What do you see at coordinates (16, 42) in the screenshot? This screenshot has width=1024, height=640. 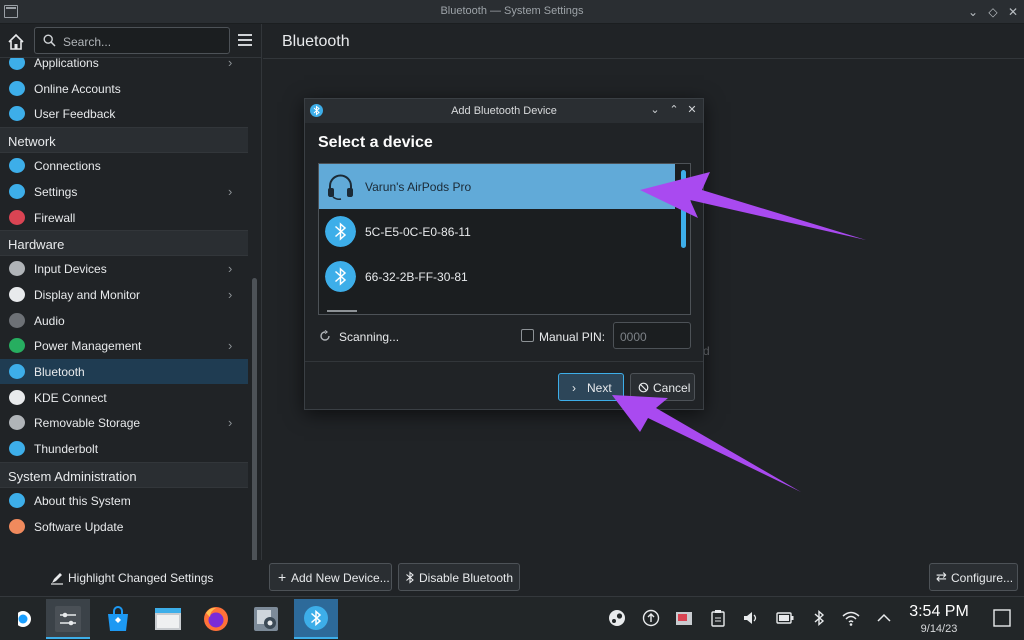 I see `home-icon` at bounding box center [16, 42].